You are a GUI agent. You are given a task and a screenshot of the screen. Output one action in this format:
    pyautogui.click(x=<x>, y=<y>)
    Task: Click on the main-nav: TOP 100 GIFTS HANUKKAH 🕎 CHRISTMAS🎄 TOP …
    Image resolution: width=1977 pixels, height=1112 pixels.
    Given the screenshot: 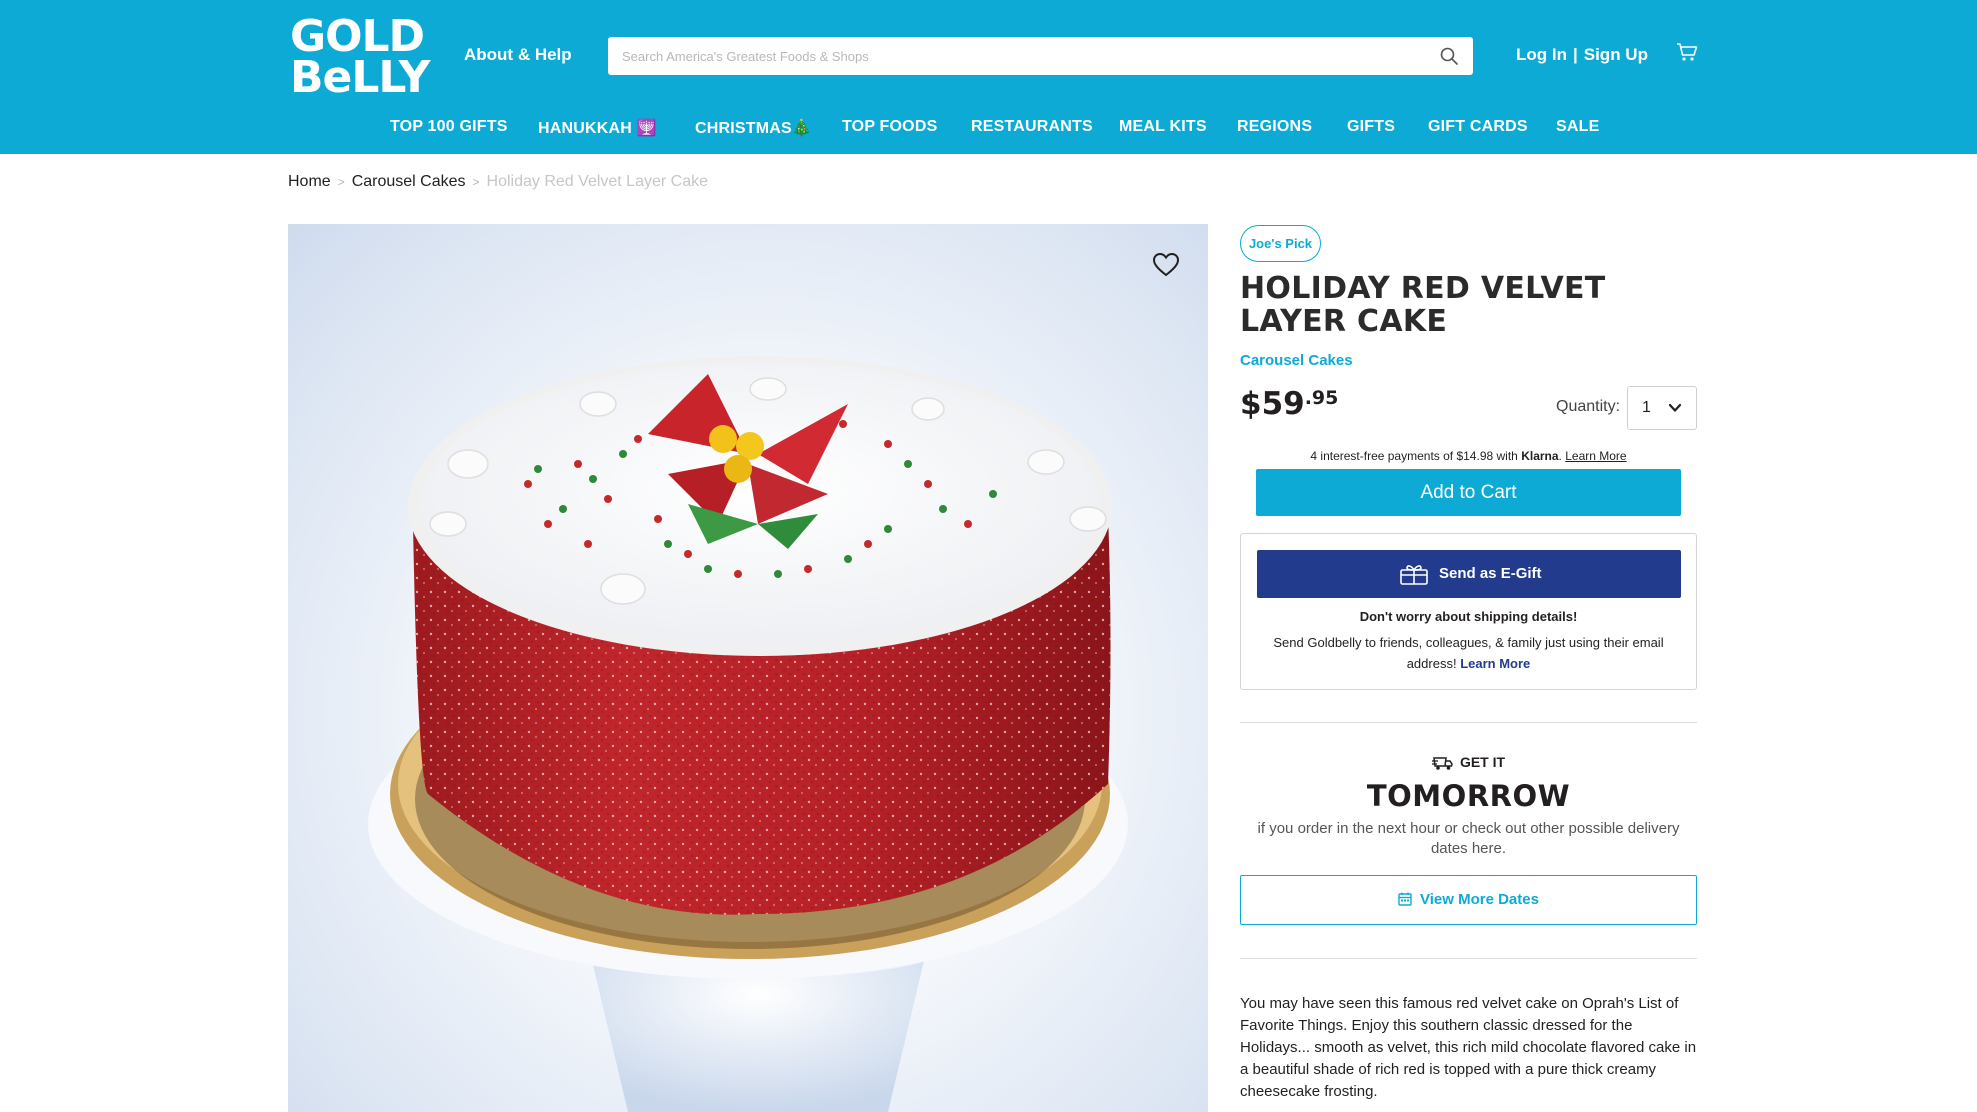 What is the action you would take?
    pyautogui.click(x=988, y=129)
    